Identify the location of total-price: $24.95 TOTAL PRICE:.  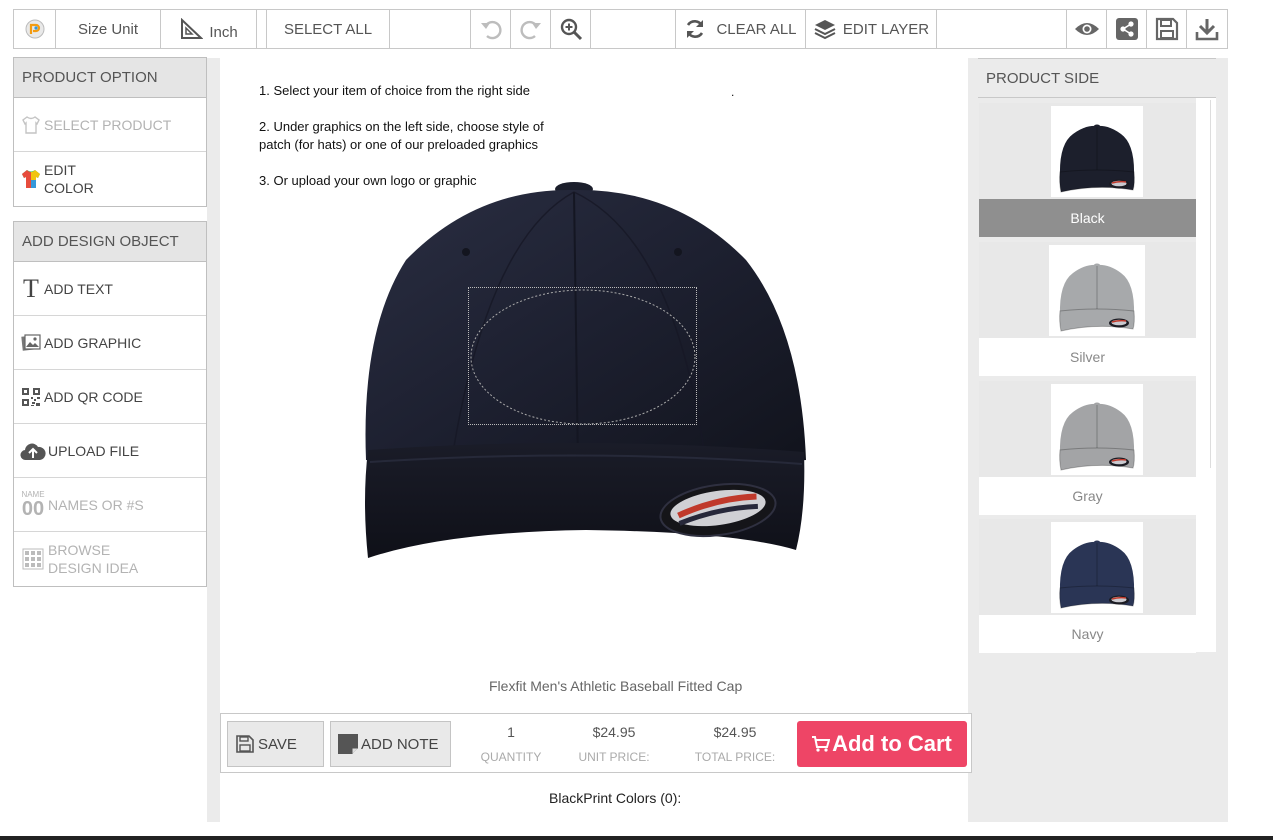
(735, 744).